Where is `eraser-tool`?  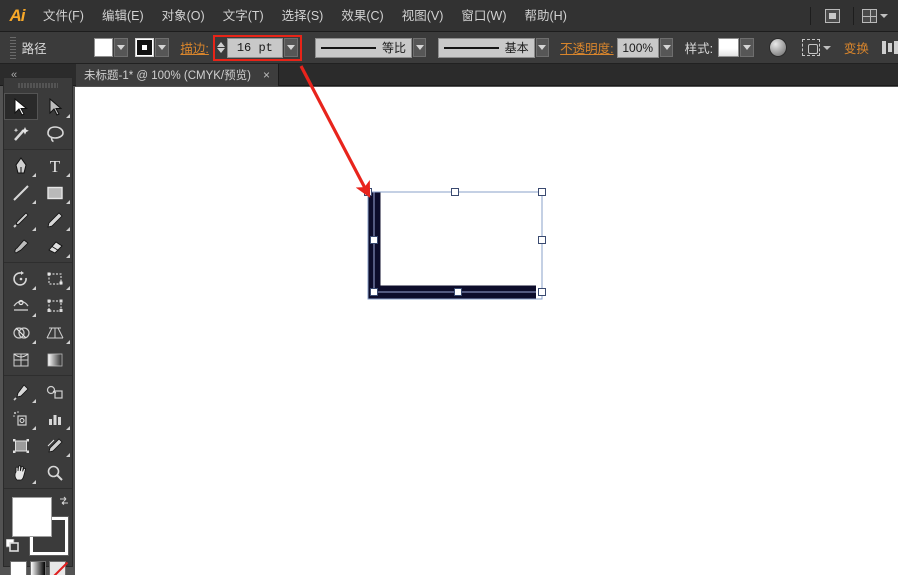
eraser-tool is located at coordinates (55, 246).